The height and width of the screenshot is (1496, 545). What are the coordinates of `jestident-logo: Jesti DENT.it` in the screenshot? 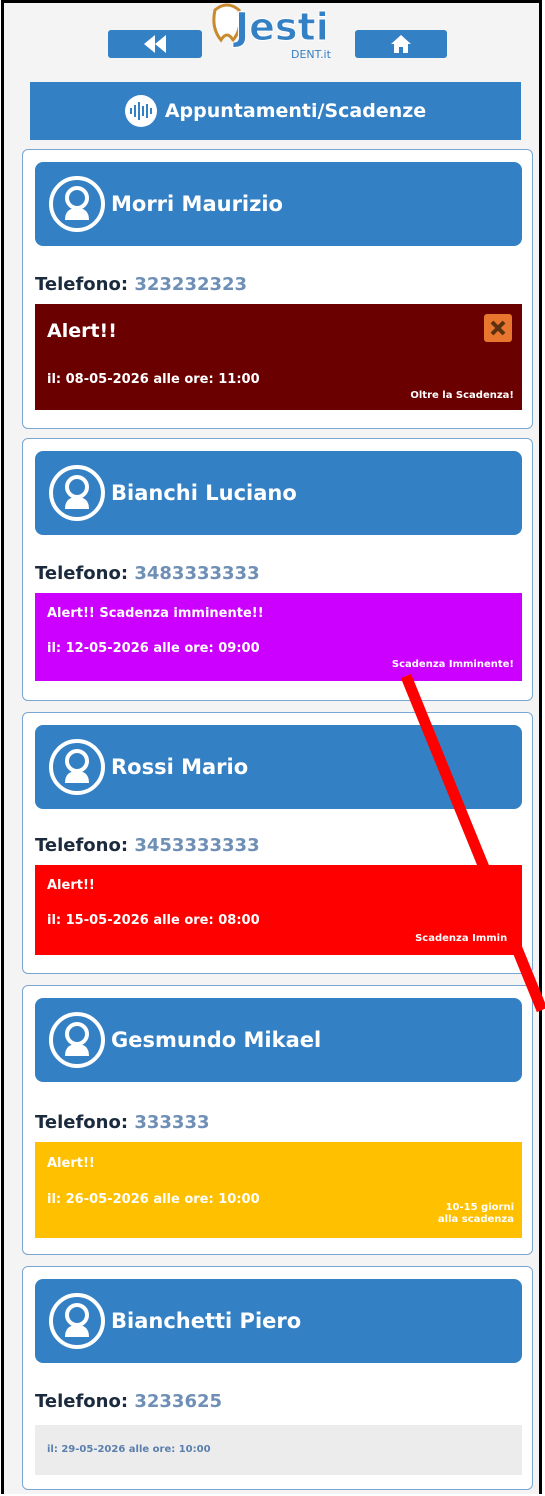 It's located at (275, 35).